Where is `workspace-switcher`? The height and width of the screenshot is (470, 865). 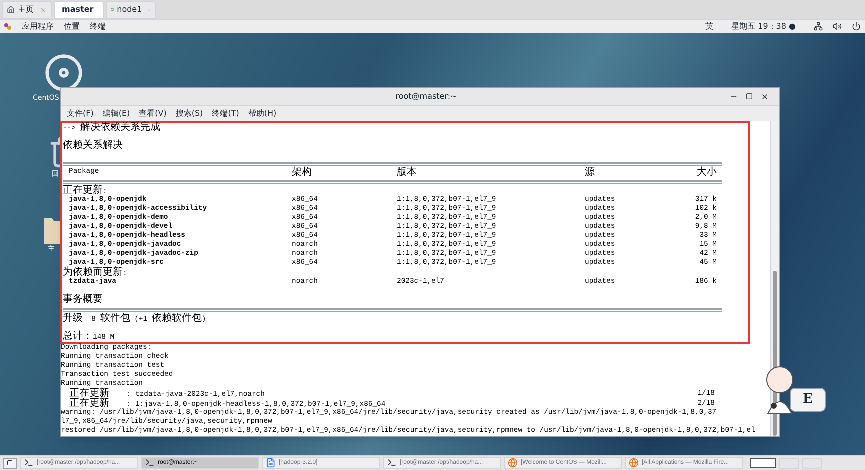 workspace-switcher is located at coordinates (763, 463).